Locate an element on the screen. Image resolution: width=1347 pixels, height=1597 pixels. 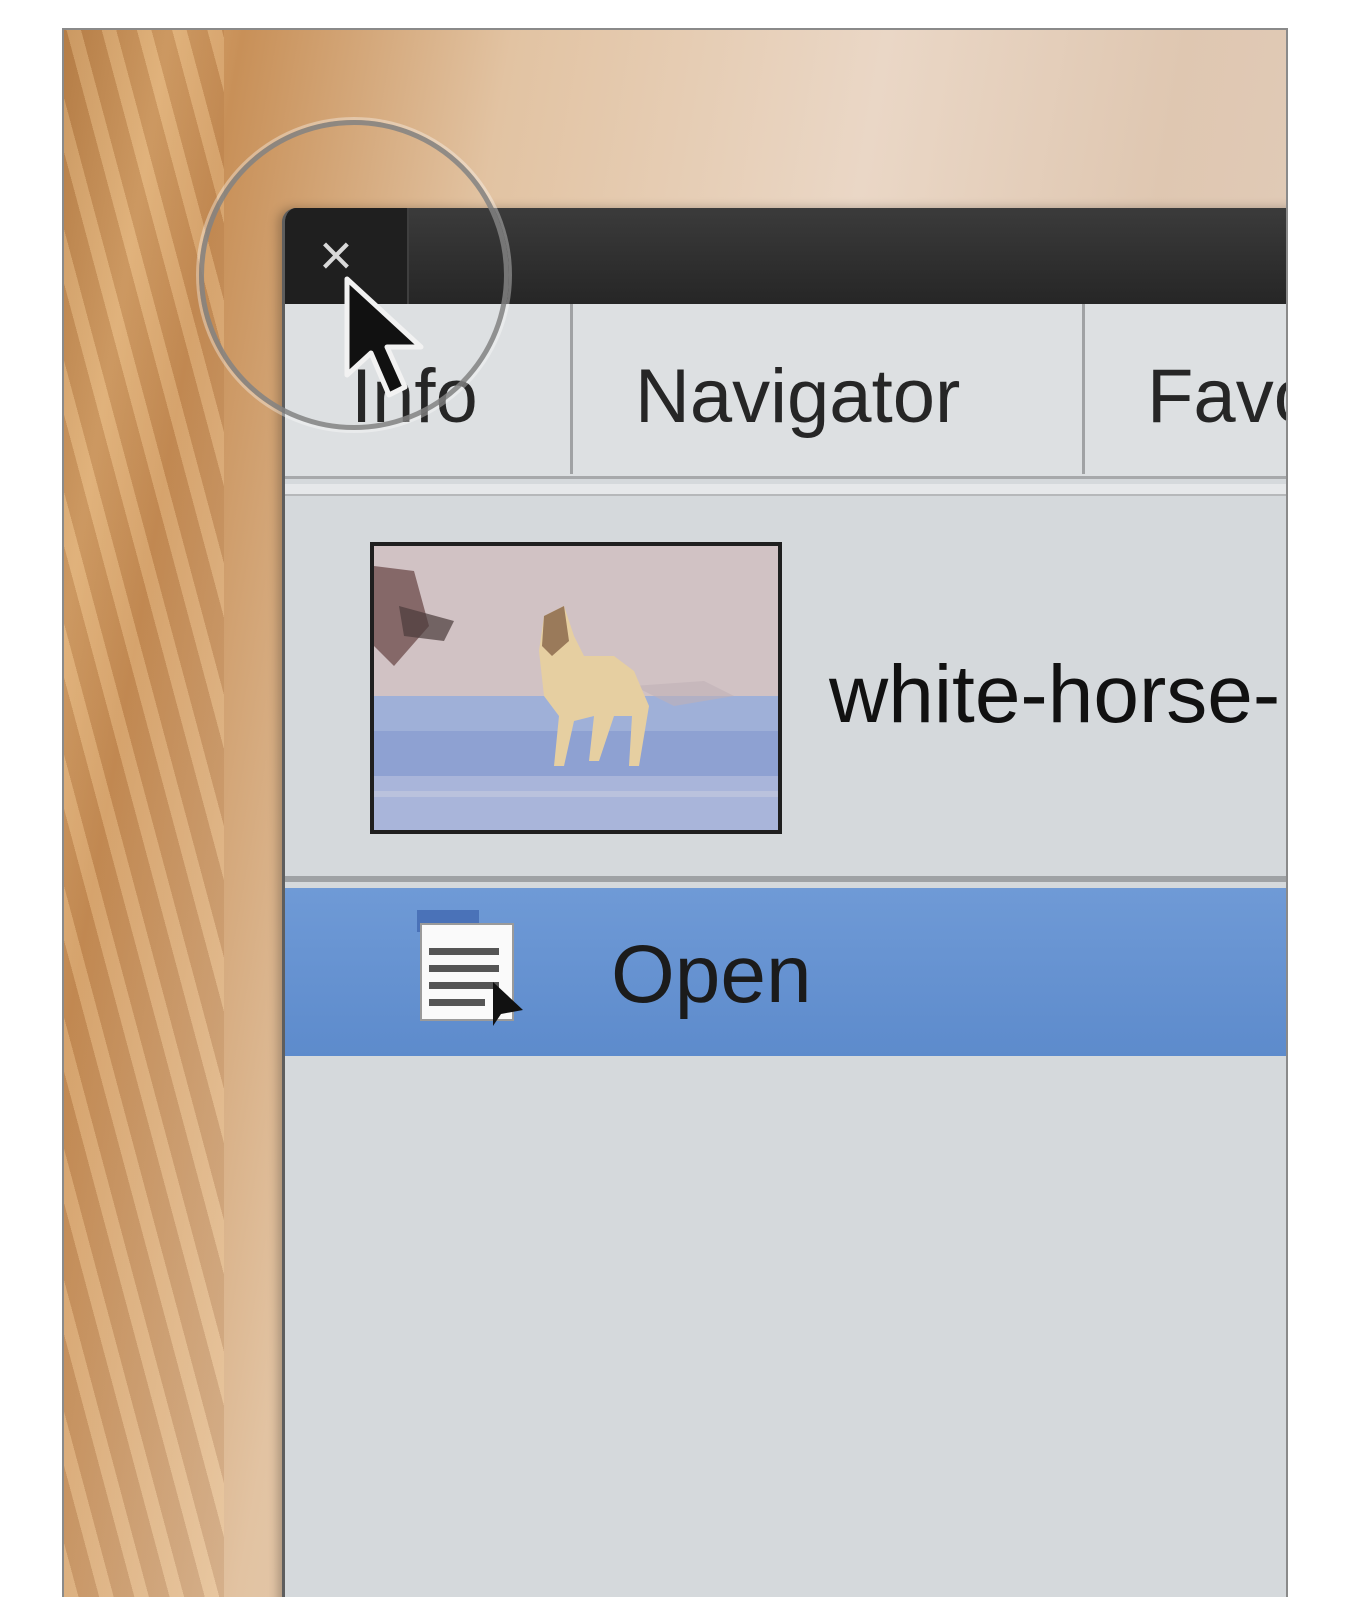
horse-image is located at coordinates (576, 688).